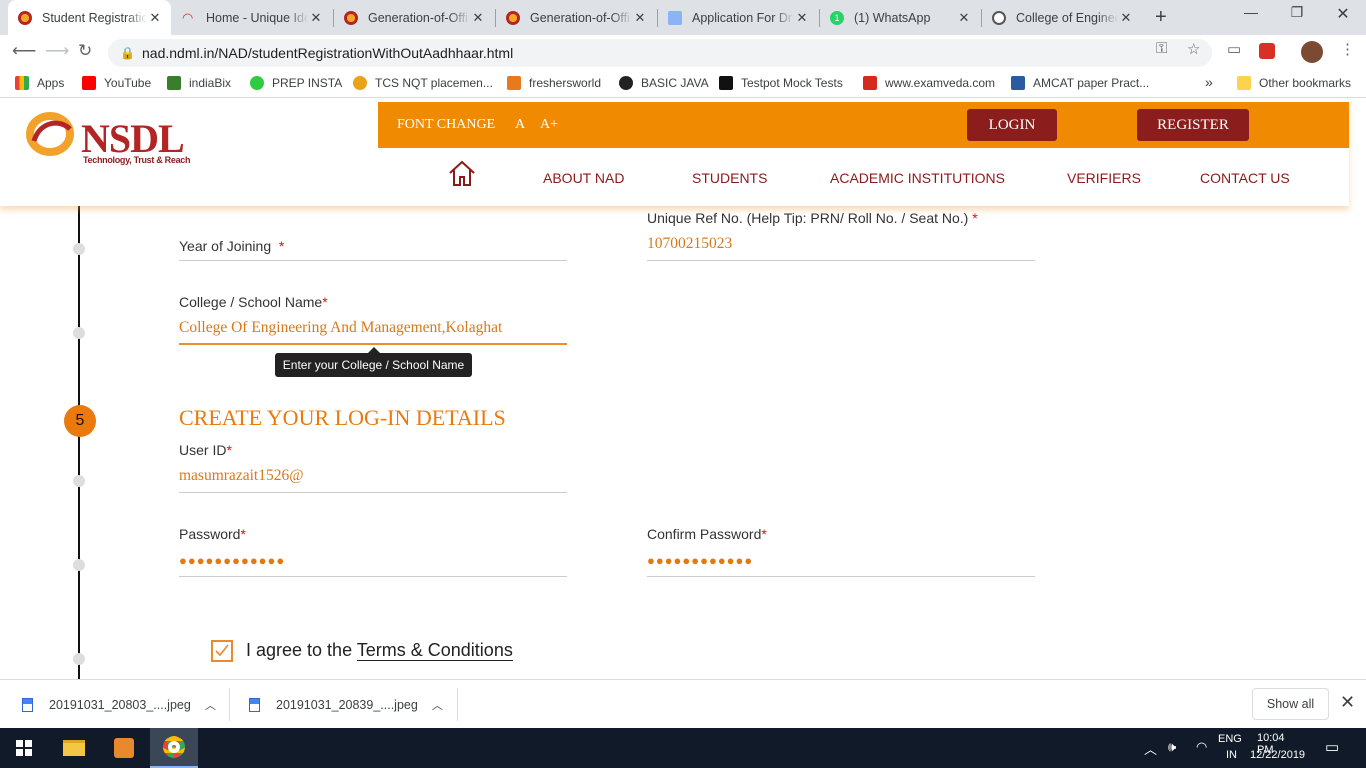 This screenshot has height=768, width=1366. What do you see at coordinates (119, 704) in the screenshot?
I see `download-item: 20191031_20803_....jpeg ︿` at bounding box center [119, 704].